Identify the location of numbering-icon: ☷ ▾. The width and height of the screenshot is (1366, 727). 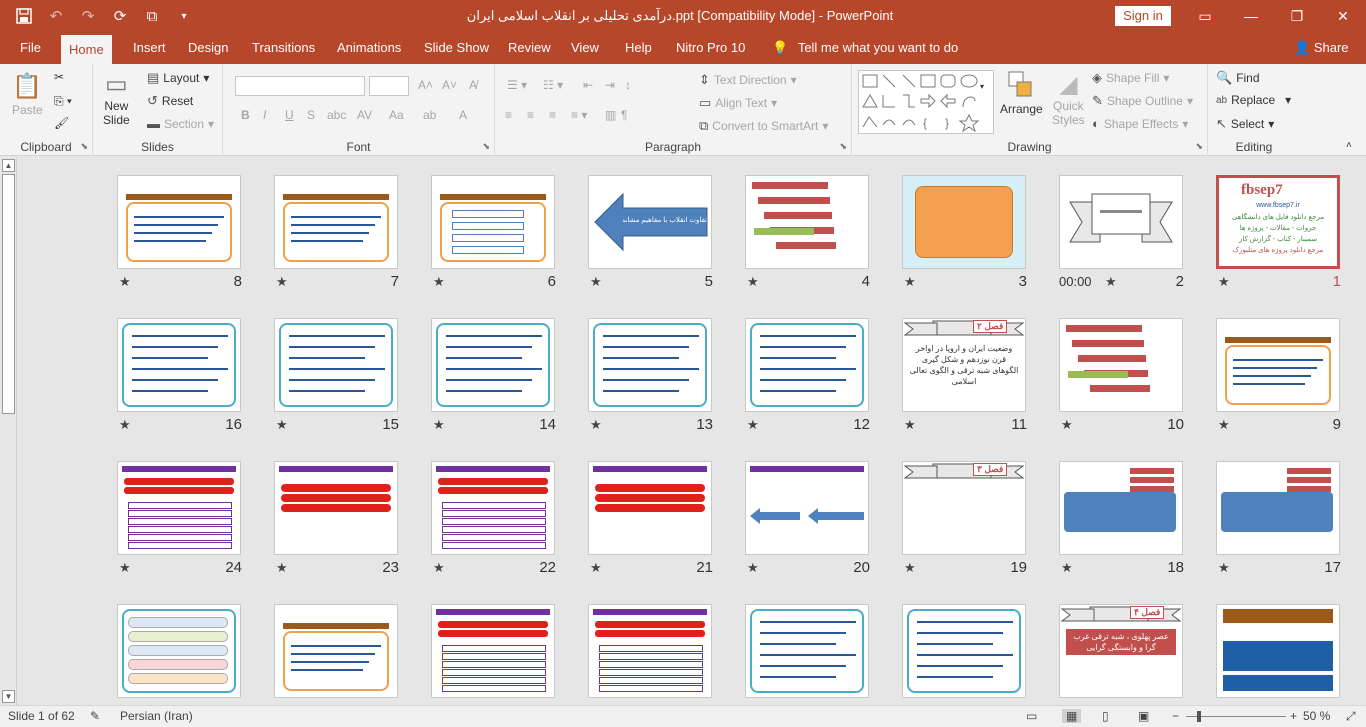
(553, 85).